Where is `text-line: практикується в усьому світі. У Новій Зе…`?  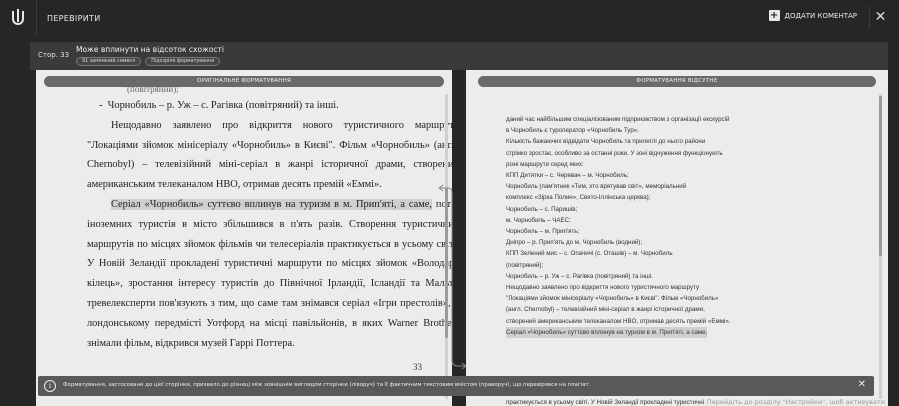
text-line: практикується в усьому світі. У Новій Зе… is located at coordinates (605, 402).